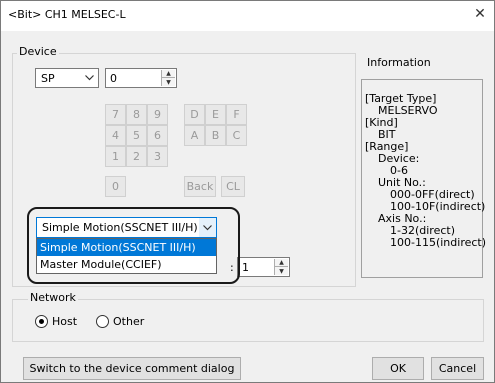 This screenshot has width=495, height=383. What do you see at coordinates (398, 368) in the screenshot?
I see `ok-button: OK` at bounding box center [398, 368].